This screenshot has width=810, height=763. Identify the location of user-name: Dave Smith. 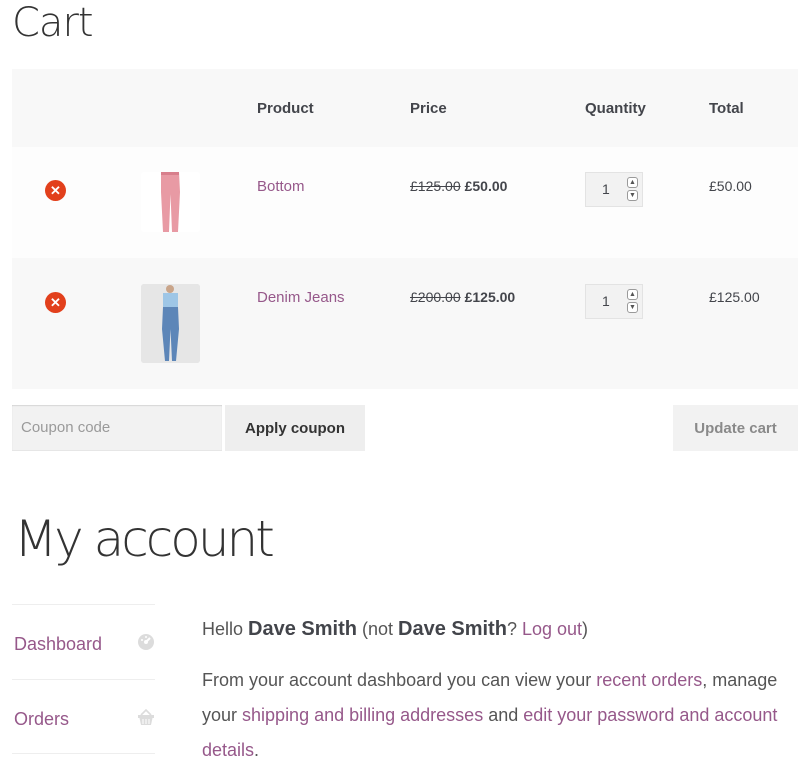
(302, 629).